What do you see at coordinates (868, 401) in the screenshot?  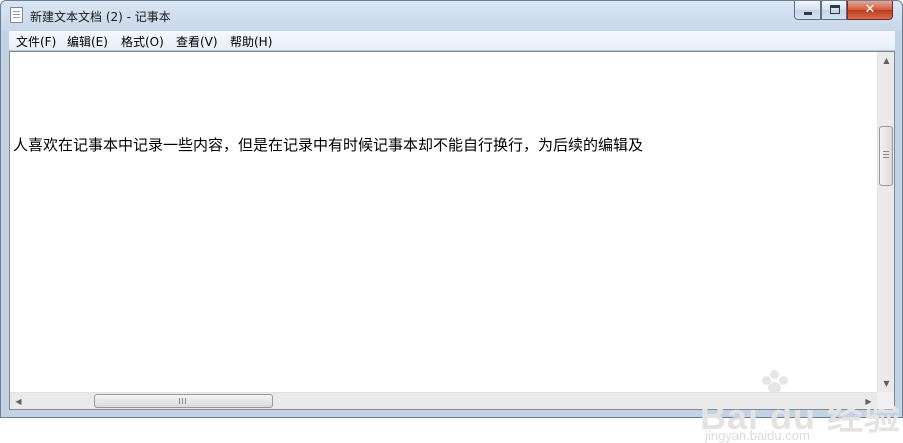 I see `scroll-right-arrow-icon: ▶` at bounding box center [868, 401].